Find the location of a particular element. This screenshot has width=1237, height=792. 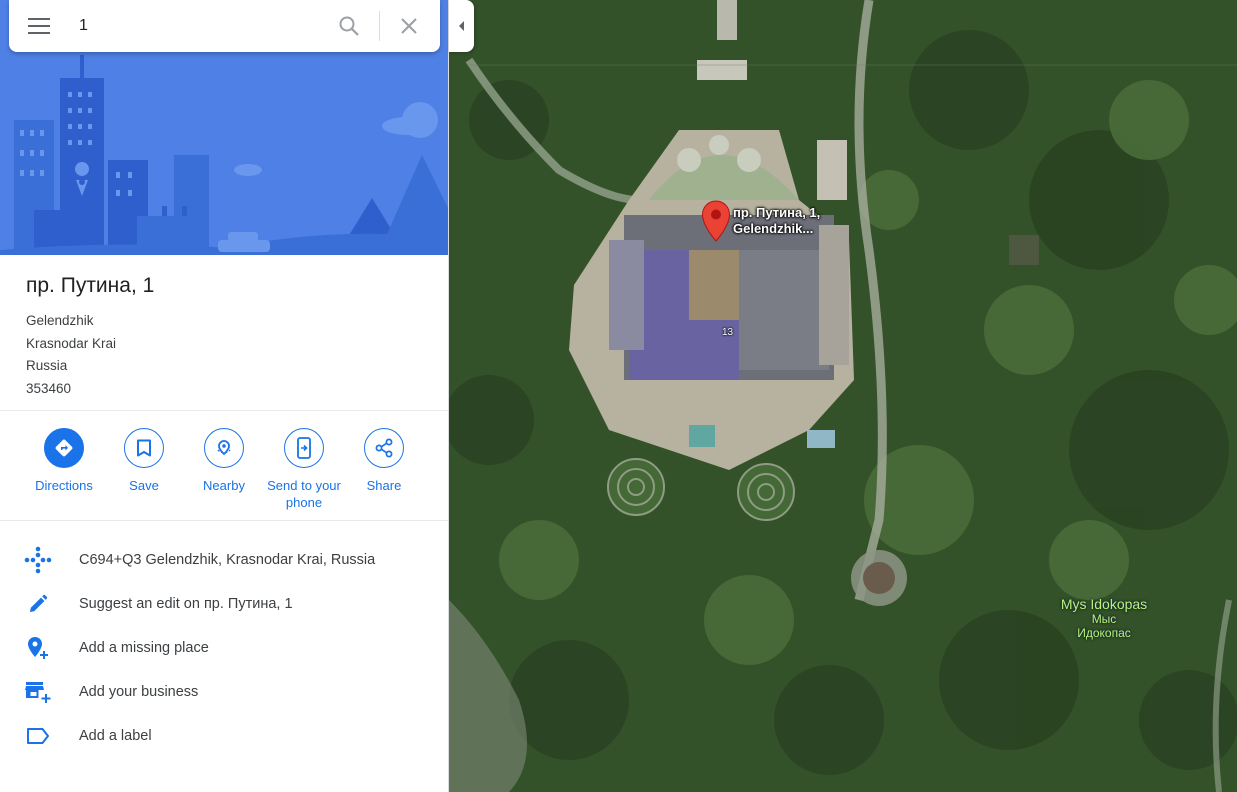

close-icon is located at coordinates (409, 26).